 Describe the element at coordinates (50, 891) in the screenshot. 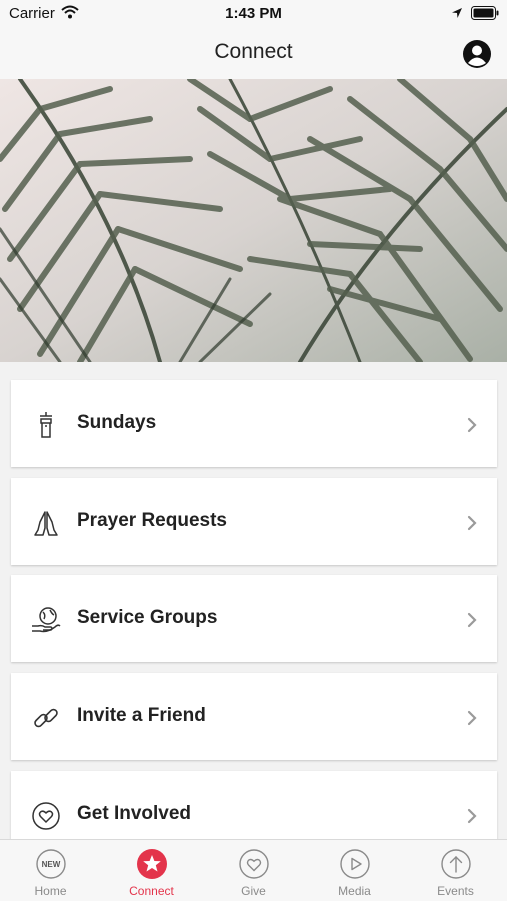

I see `tab-label: Home` at that location.